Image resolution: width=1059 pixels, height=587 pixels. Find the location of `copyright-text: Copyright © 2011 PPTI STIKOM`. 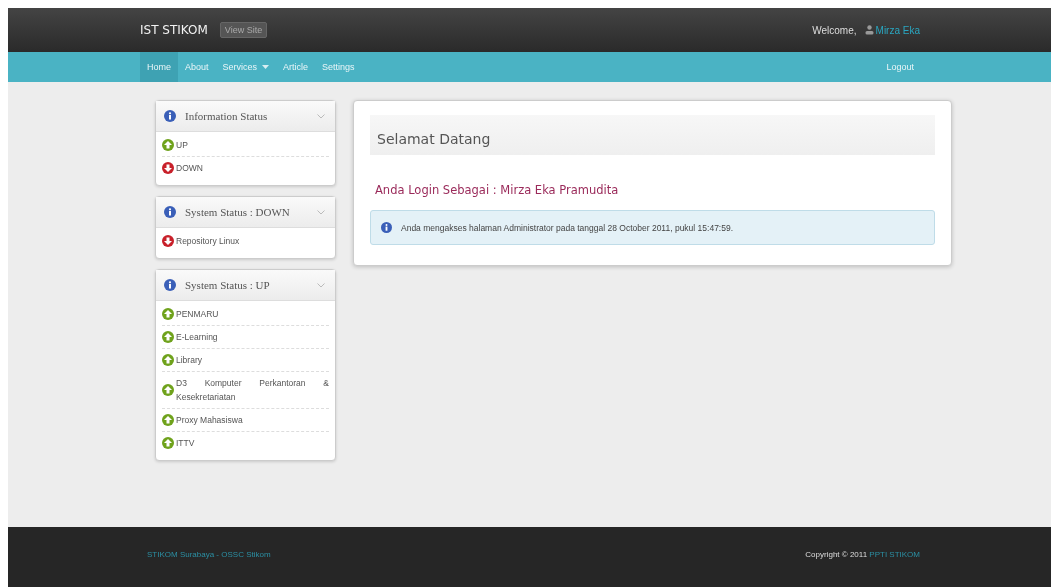

copyright-text: Copyright © 2011 PPTI STIKOM is located at coordinates (862, 554).